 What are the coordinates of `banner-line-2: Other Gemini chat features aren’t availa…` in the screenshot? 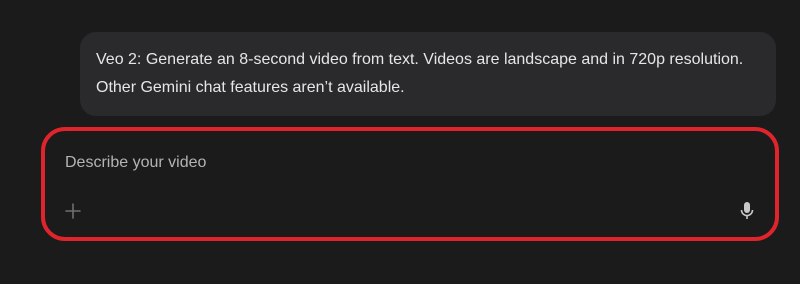 It's located at (250, 87).